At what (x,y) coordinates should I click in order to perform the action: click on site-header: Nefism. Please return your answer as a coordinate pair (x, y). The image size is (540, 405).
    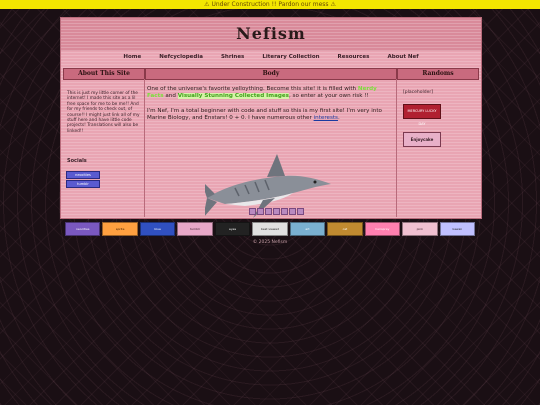
    Looking at the image, I should click on (271, 34).